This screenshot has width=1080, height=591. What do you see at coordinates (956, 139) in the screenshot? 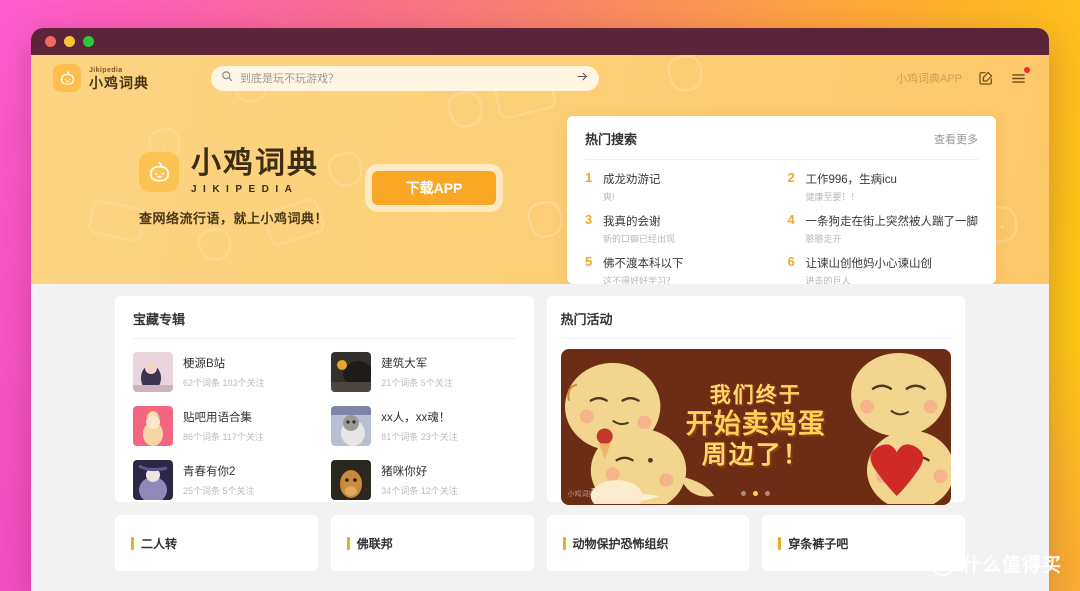
I see `hot-search-more-link: 查看更多` at bounding box center [956, 139].